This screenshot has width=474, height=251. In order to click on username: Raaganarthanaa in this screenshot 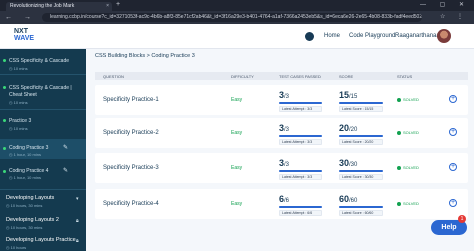, I will do `click(417, 36)`.